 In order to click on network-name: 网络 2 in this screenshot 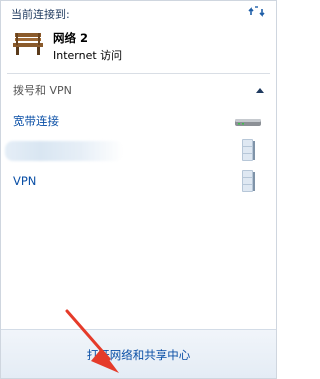, I will do `click(71, 38)`.